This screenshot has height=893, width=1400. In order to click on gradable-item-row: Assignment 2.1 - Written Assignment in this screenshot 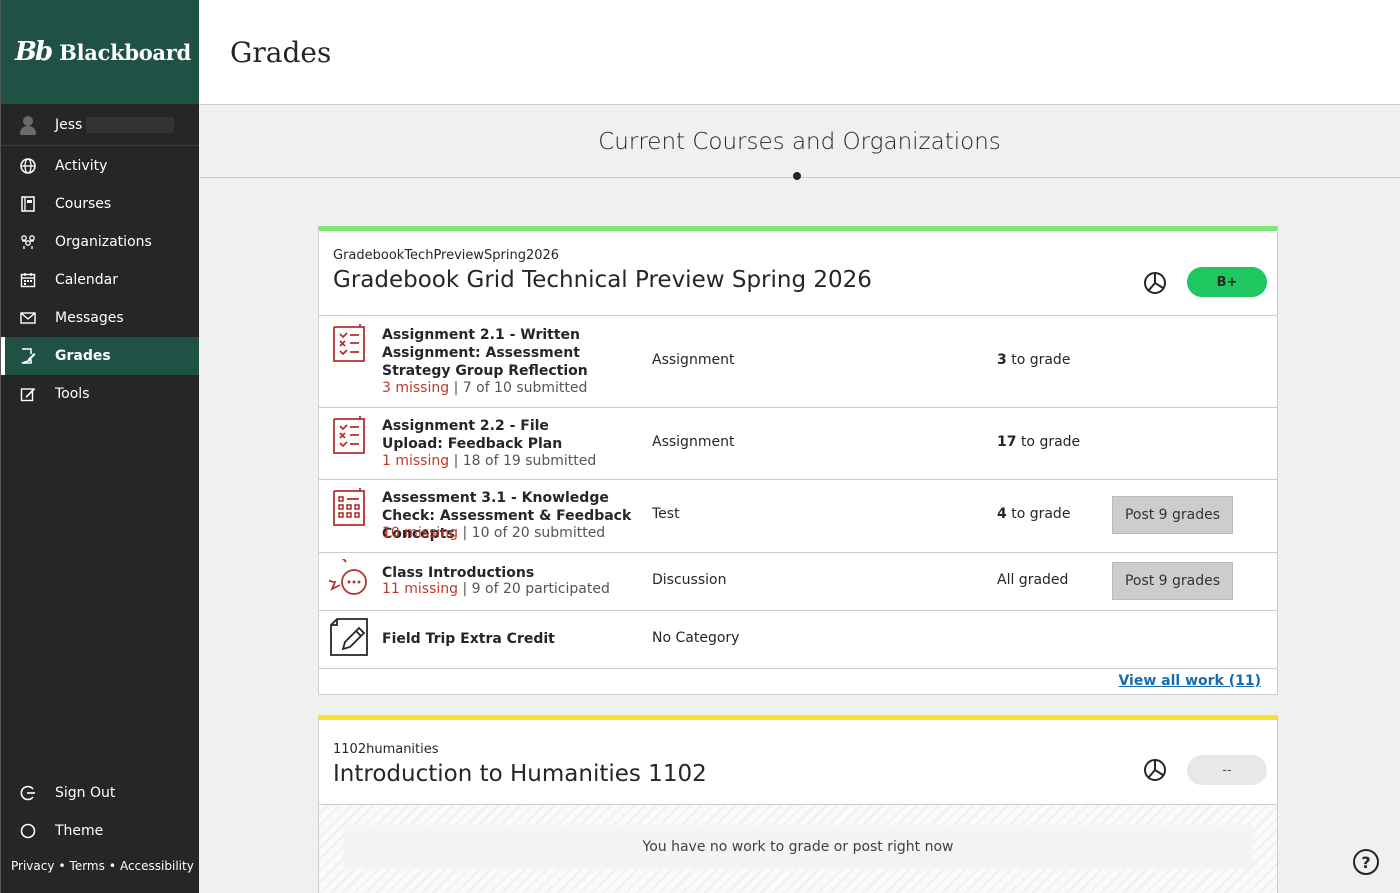, I will do `click(798, 362)`.